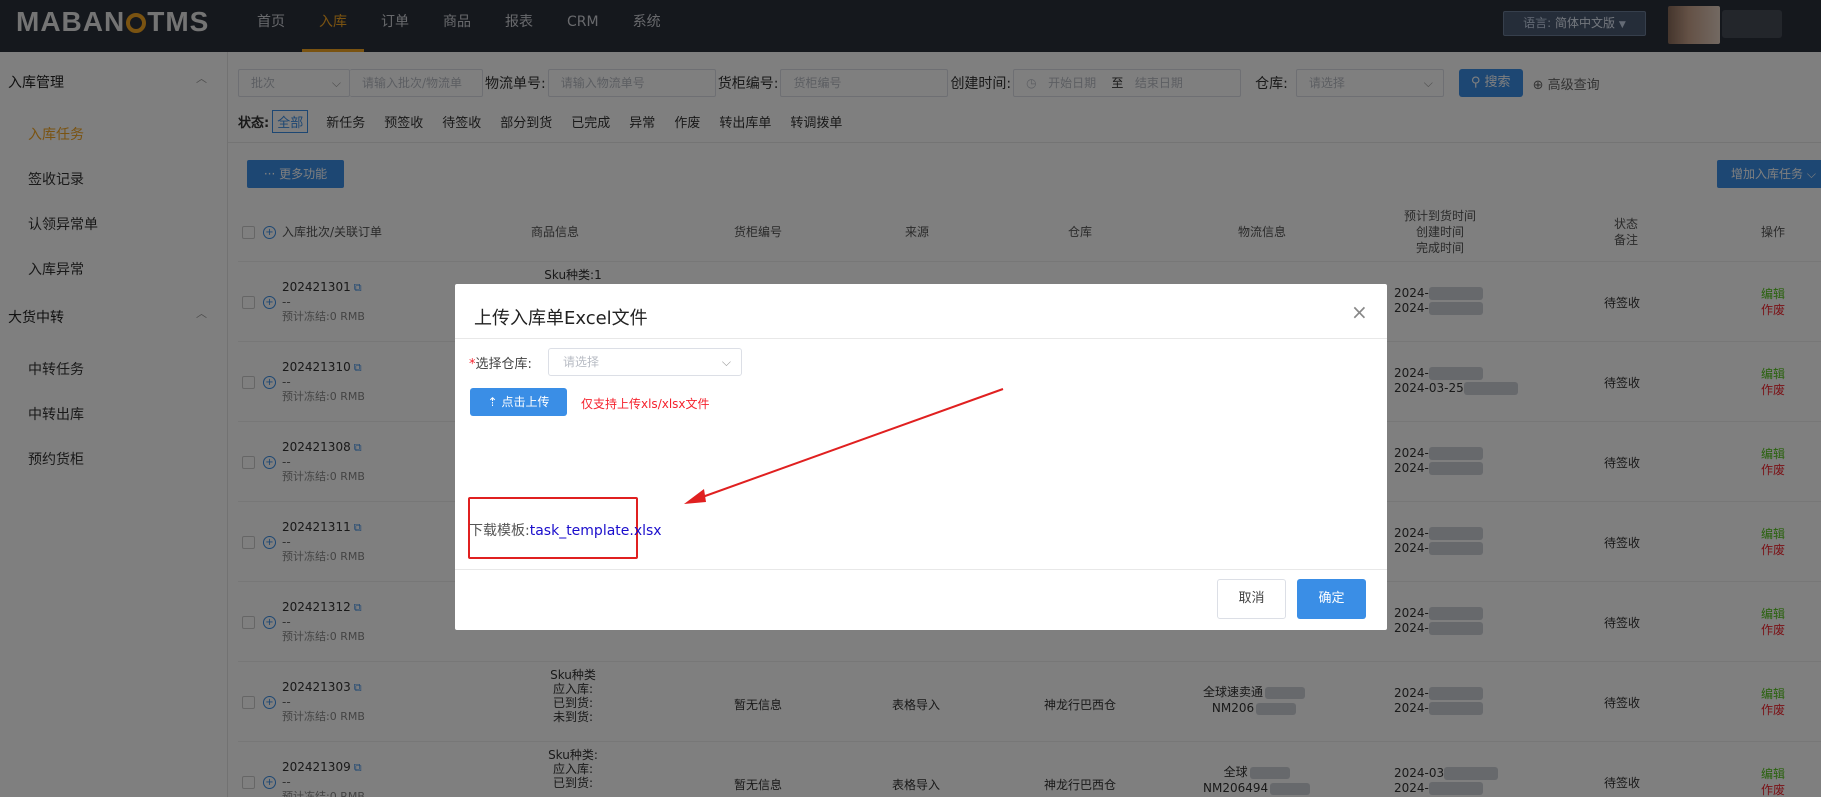 Image resolution: width=1821 pixels, height=797 pixels. I want to click on cancel-button: 取消, so click(1251, 599).